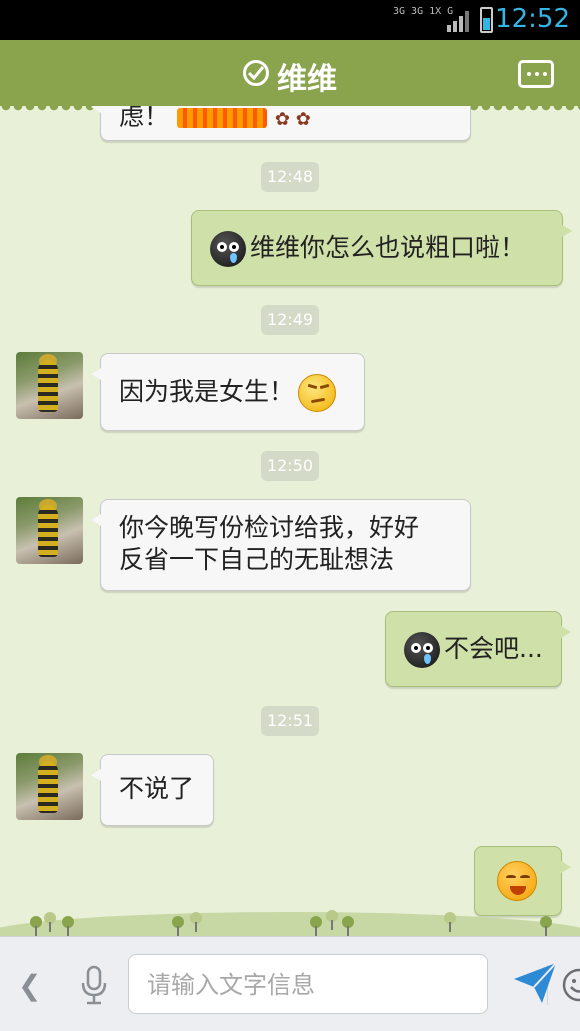 The image size is (580, 1031). What do you see at coordinates (256, 73) in the screenshot?
I see `check-circle-icon` at bounding box center [256, 73].